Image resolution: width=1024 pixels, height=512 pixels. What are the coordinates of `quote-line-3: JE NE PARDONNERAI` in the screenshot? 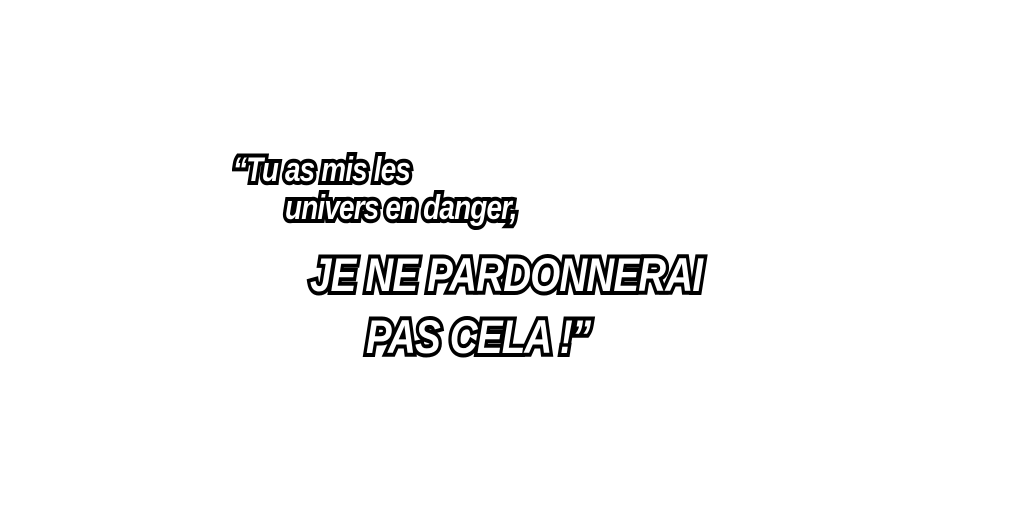 It's located at (507, 275).